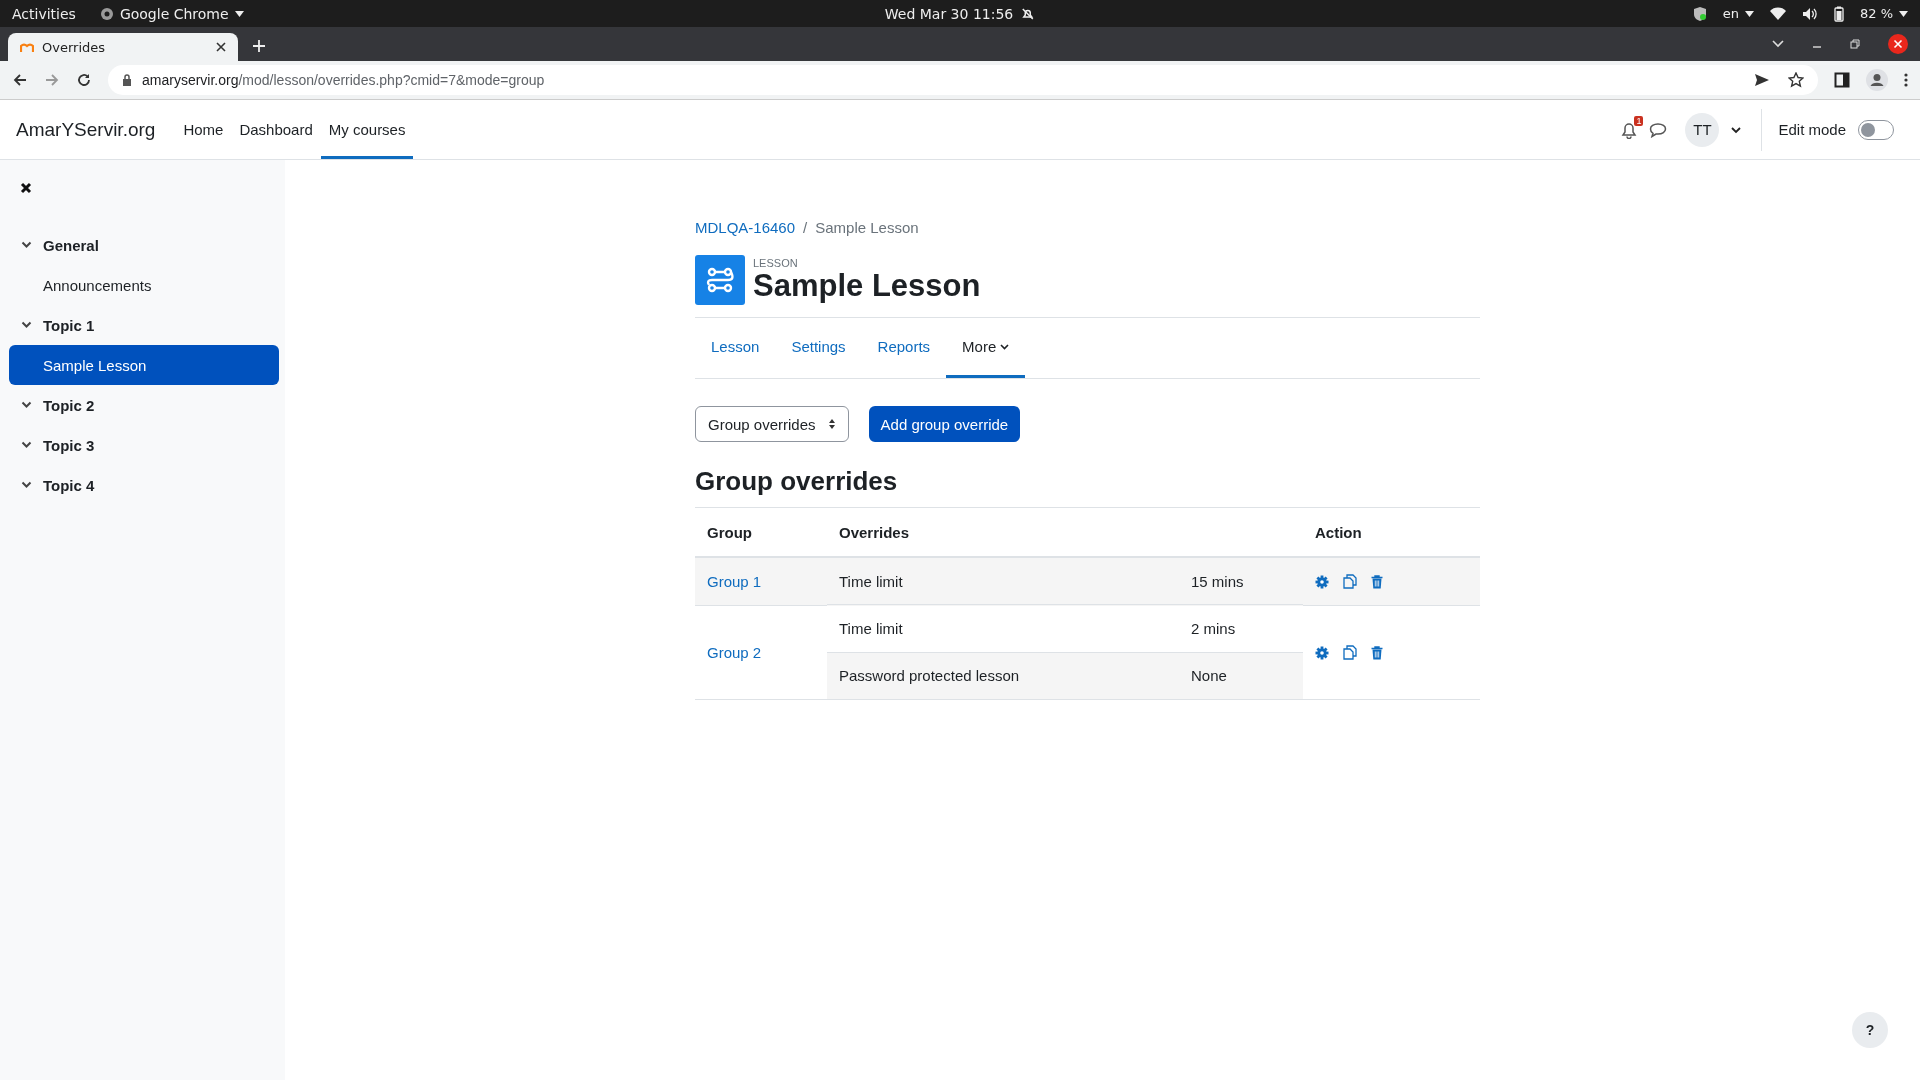 The height and width of the screenshot is (1080, 1920). Describe the element at coordinates (123, 47) in the screenshot. I see `browser-tab: Overrides` at that location.